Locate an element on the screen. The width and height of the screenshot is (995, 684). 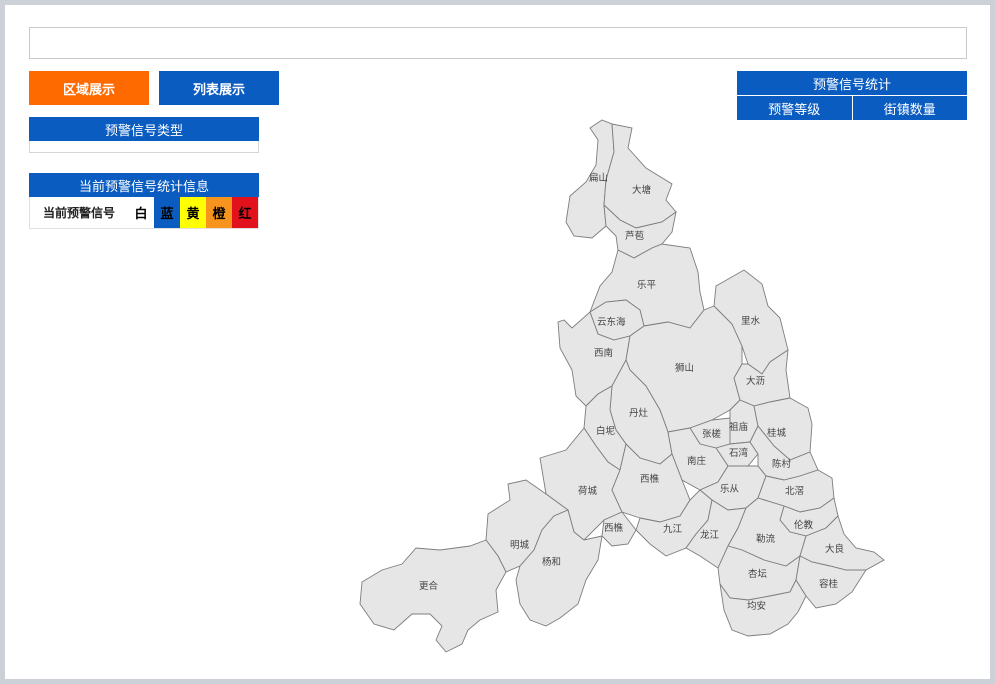
label-xinan: 西南 is located at coordinates (603, 353).